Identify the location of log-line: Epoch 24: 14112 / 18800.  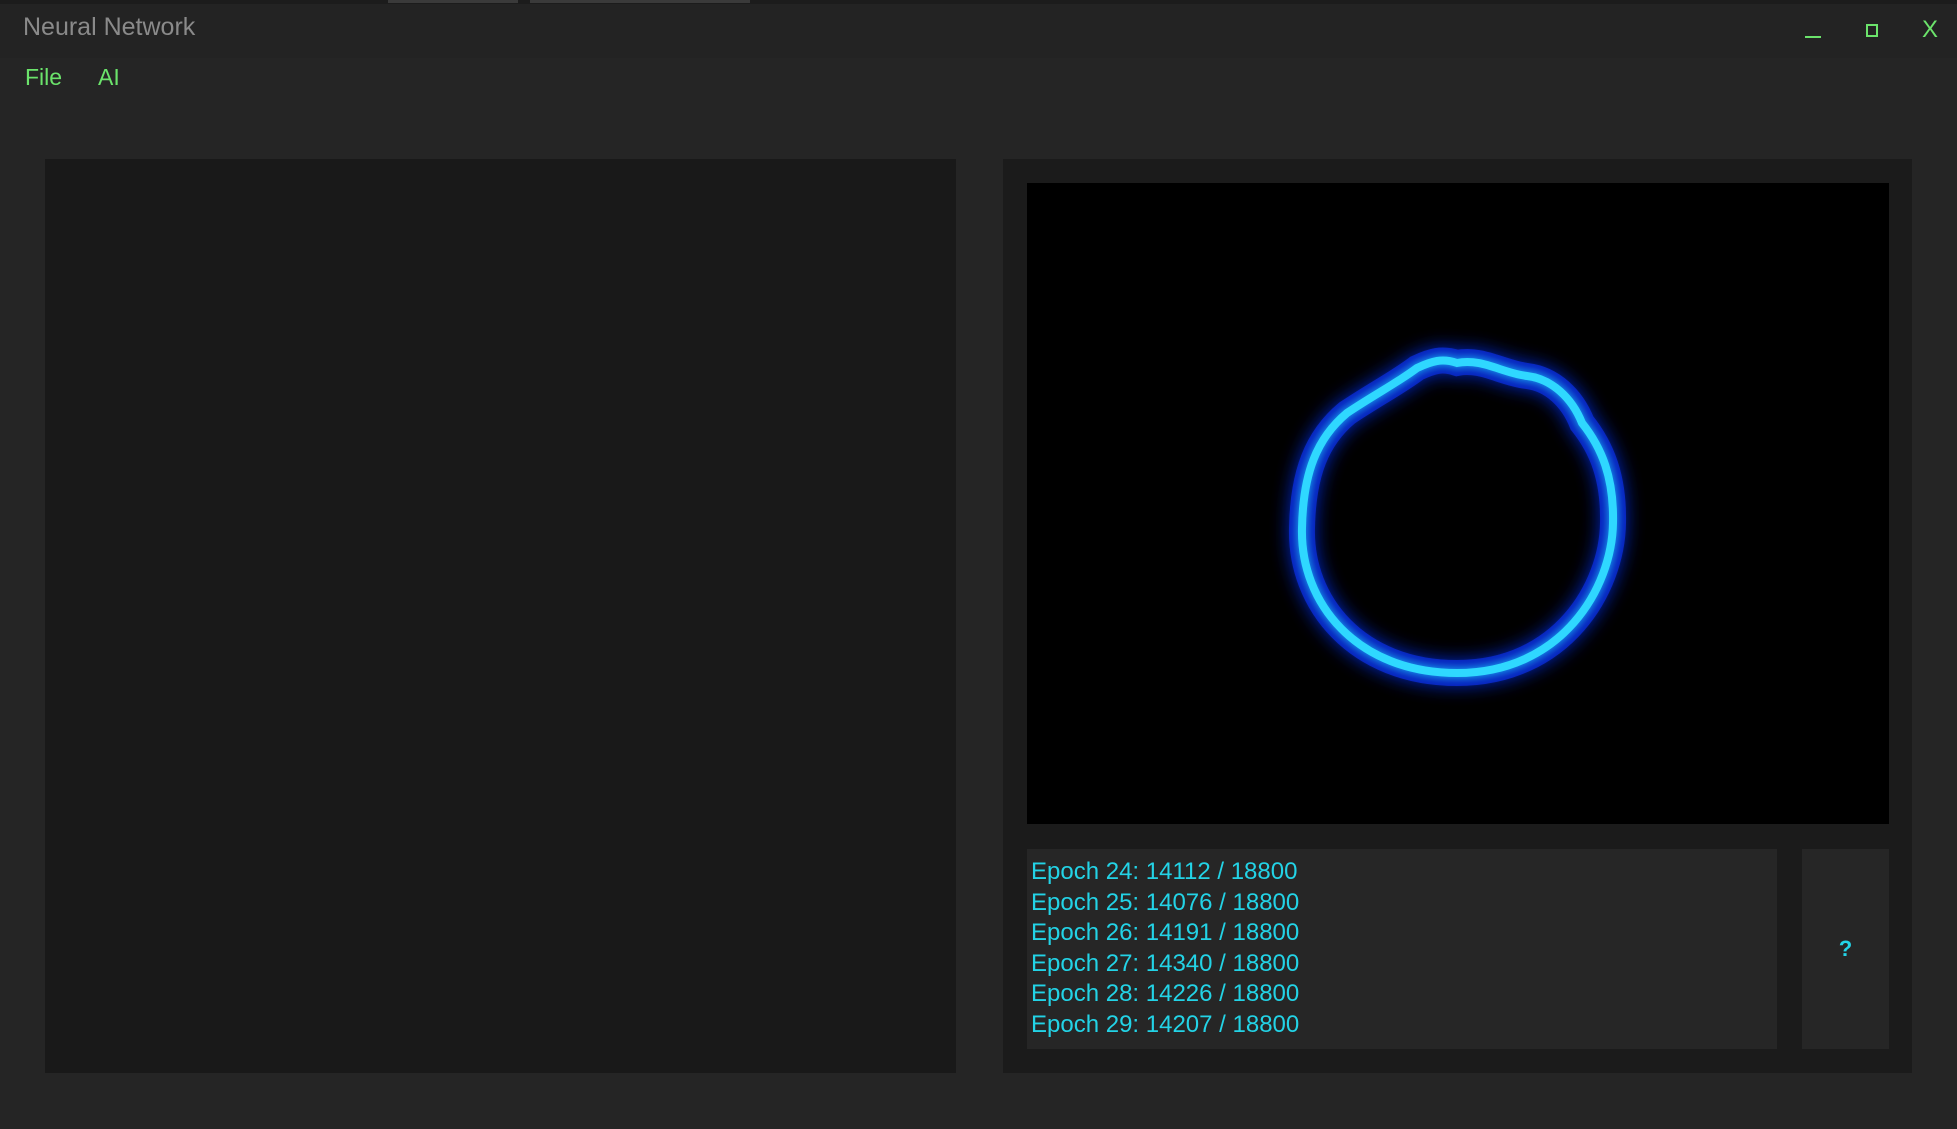
(1164, 871).